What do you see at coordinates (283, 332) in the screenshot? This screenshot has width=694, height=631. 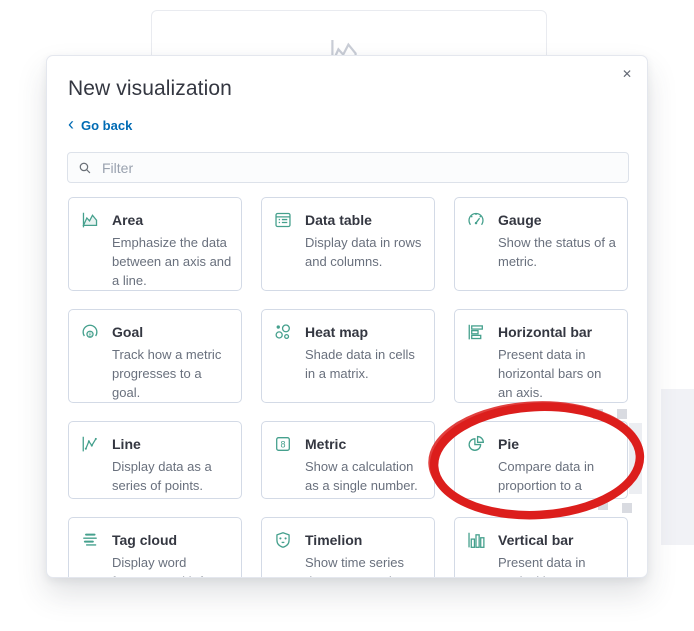 I see `heat-map-icon` at bounding box center [283, 332].